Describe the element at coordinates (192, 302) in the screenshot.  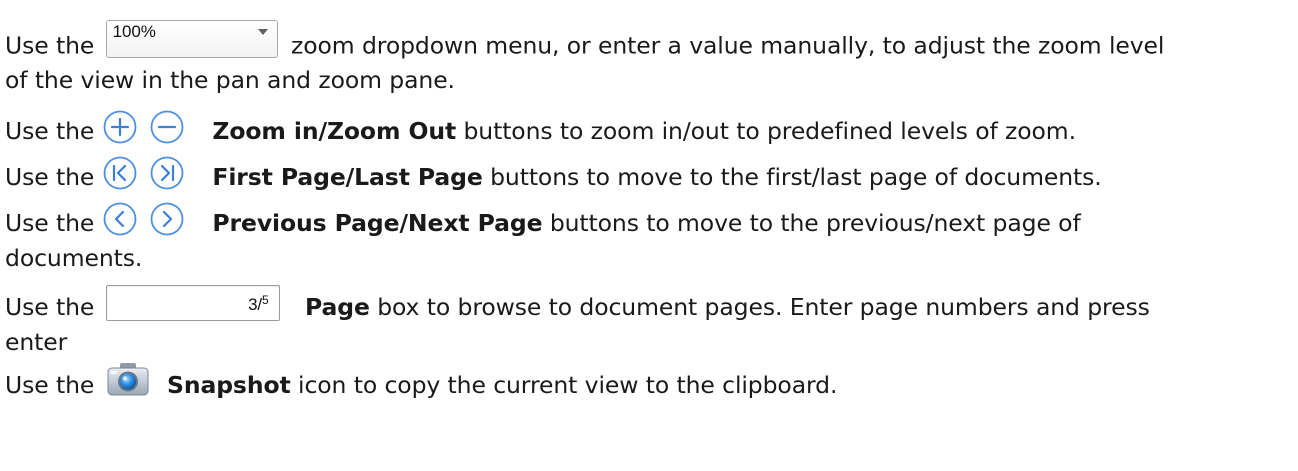
I see `page-number-field: 3/5` at that location.